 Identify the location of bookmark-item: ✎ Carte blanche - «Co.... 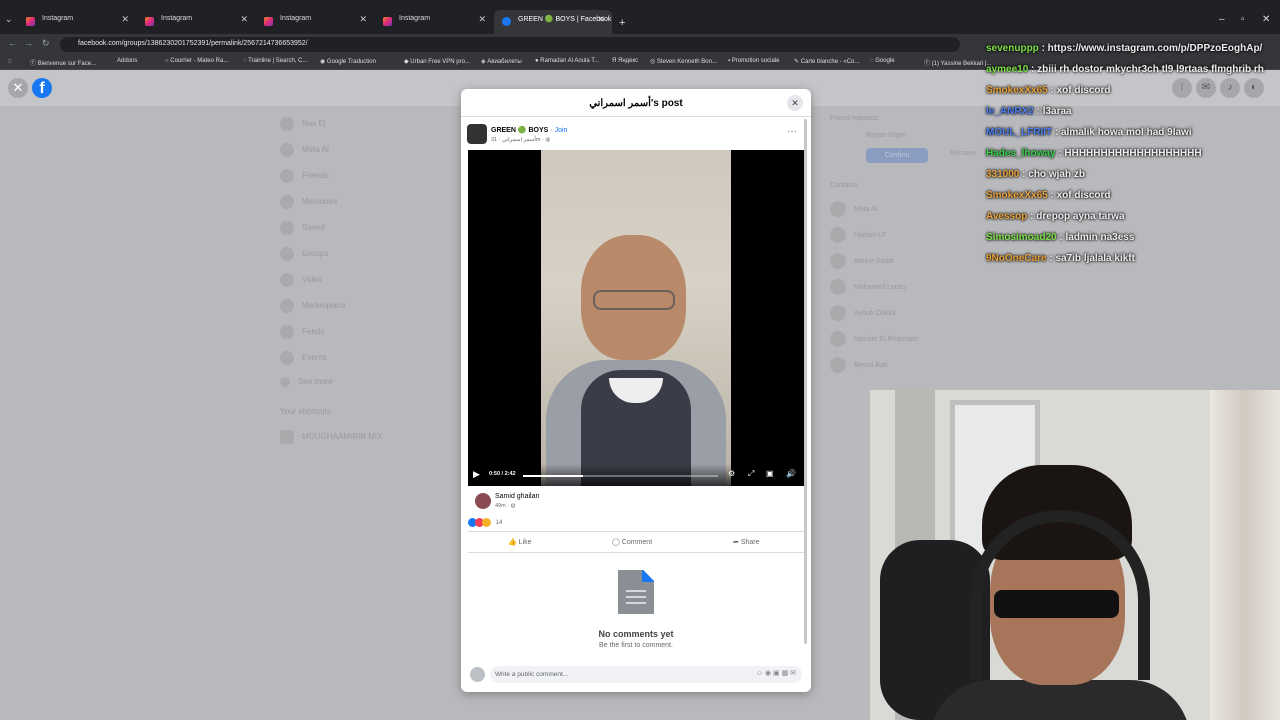
(826, 61).